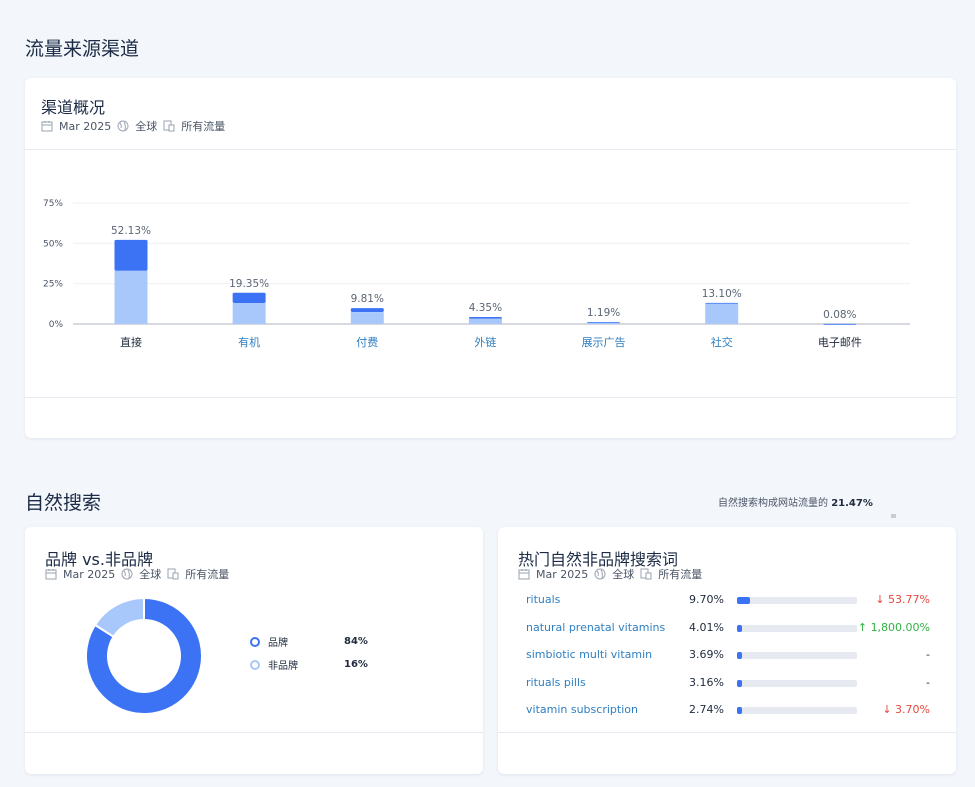 The width and height of the screenshot is (975, 787). Describe the element at coordinates (367, 342) in the screenshot. I see `x-category-label: 付费` at that location.